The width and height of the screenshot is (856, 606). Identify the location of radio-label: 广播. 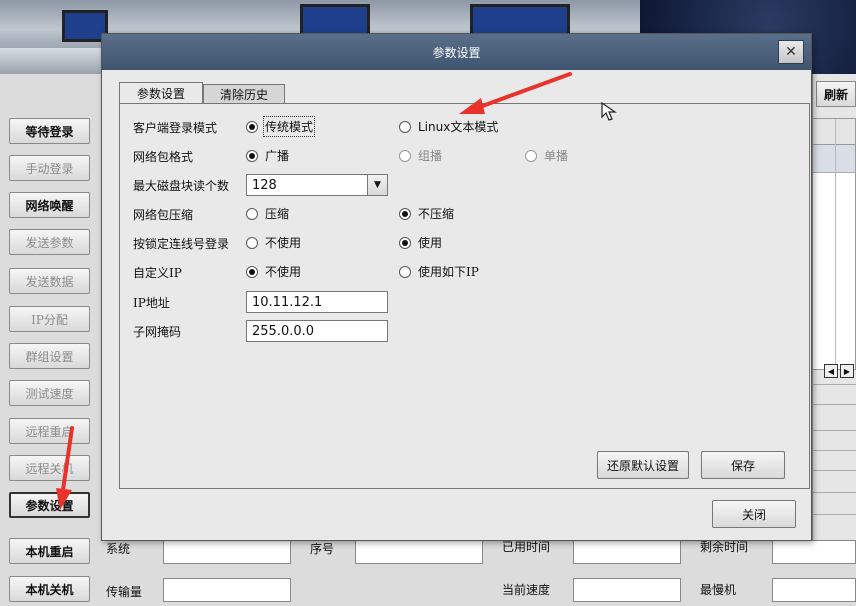
(277, 156).